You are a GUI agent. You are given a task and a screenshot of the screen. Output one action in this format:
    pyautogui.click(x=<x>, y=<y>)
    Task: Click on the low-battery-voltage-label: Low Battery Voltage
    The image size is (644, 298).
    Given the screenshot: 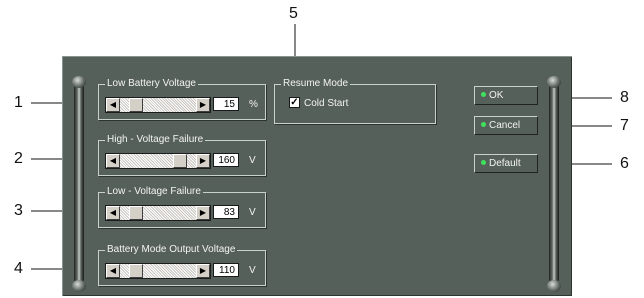 What is the action you would take?
    pyautogui.click(x=151, y=84)
    